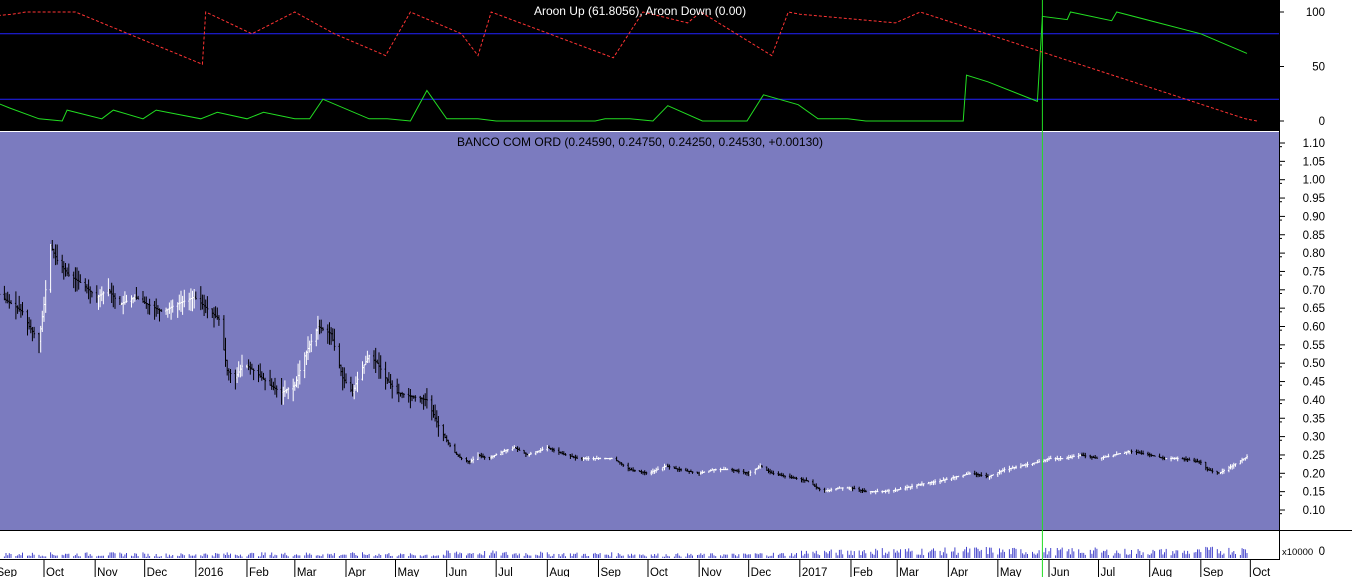 The image size is (1352, 577). Describe the element at coordinates (1314, 419) in the screenshot. I see `price-y-tick-label: 0.35` at that location.